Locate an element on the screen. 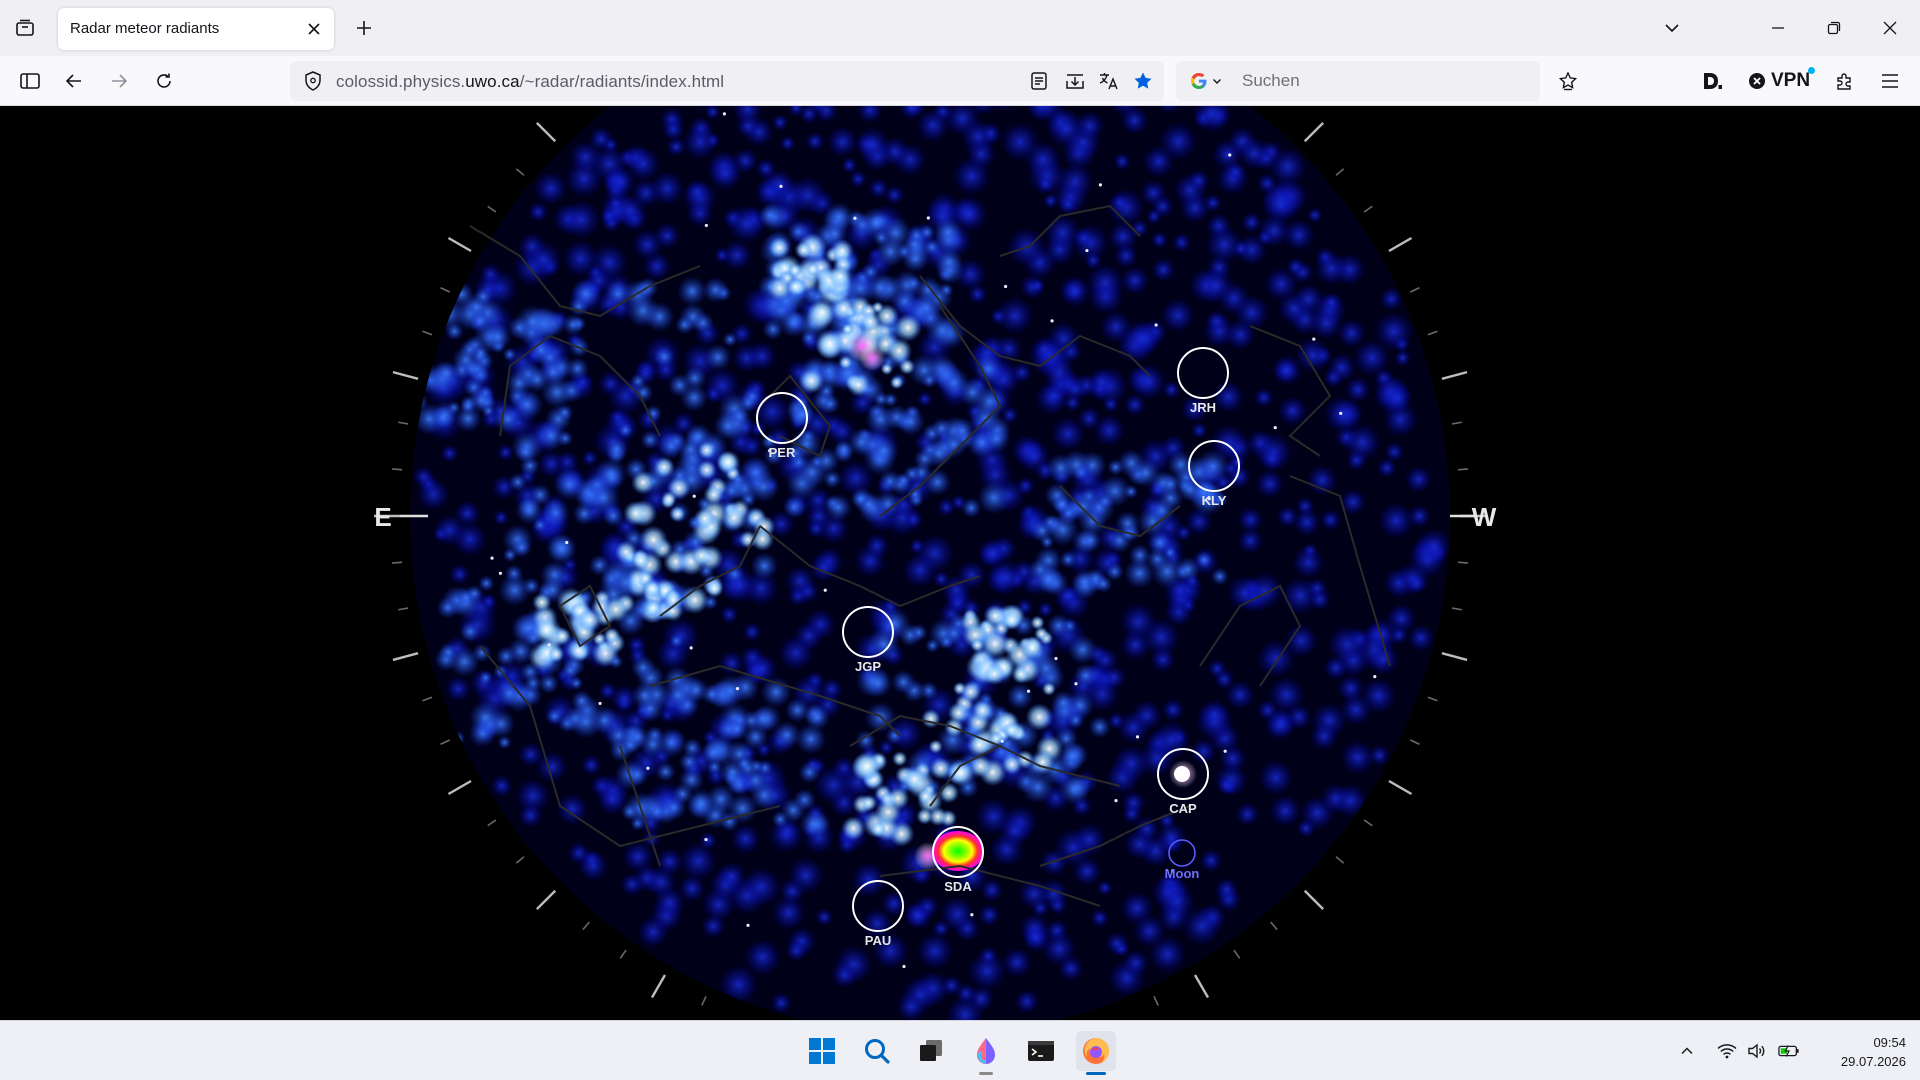 This screenshot has width=1920, height=1080. plus-icon is located at coordinates (364, 28).